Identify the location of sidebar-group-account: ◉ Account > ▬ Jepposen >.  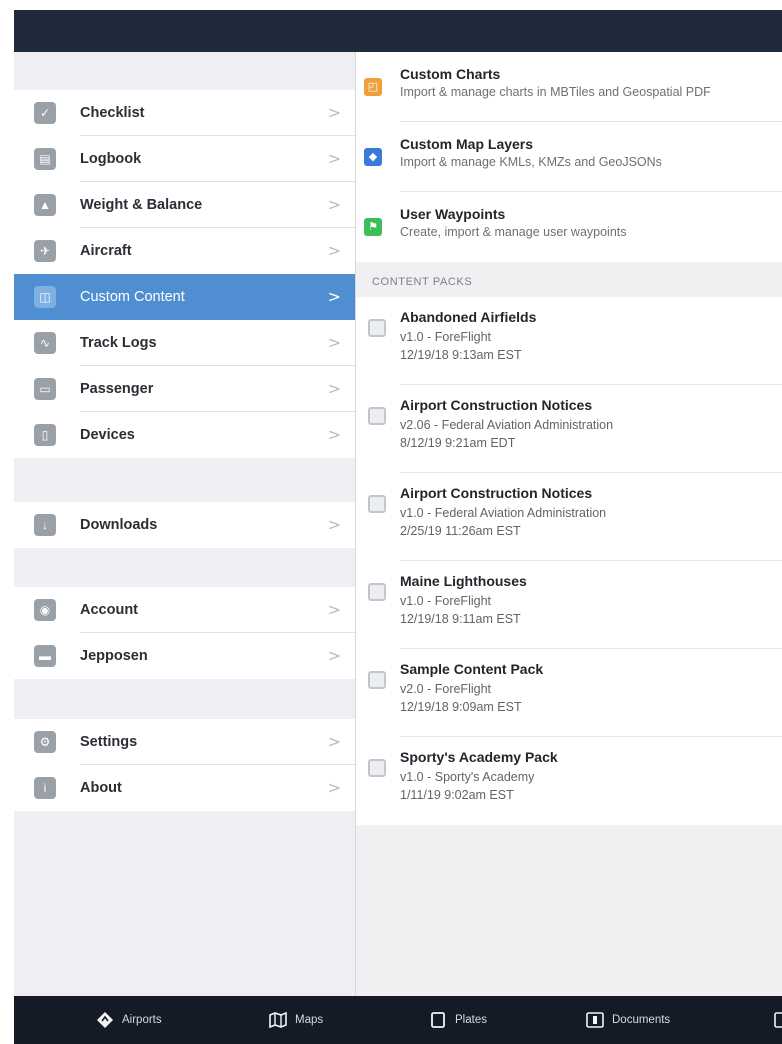
(184, 633).